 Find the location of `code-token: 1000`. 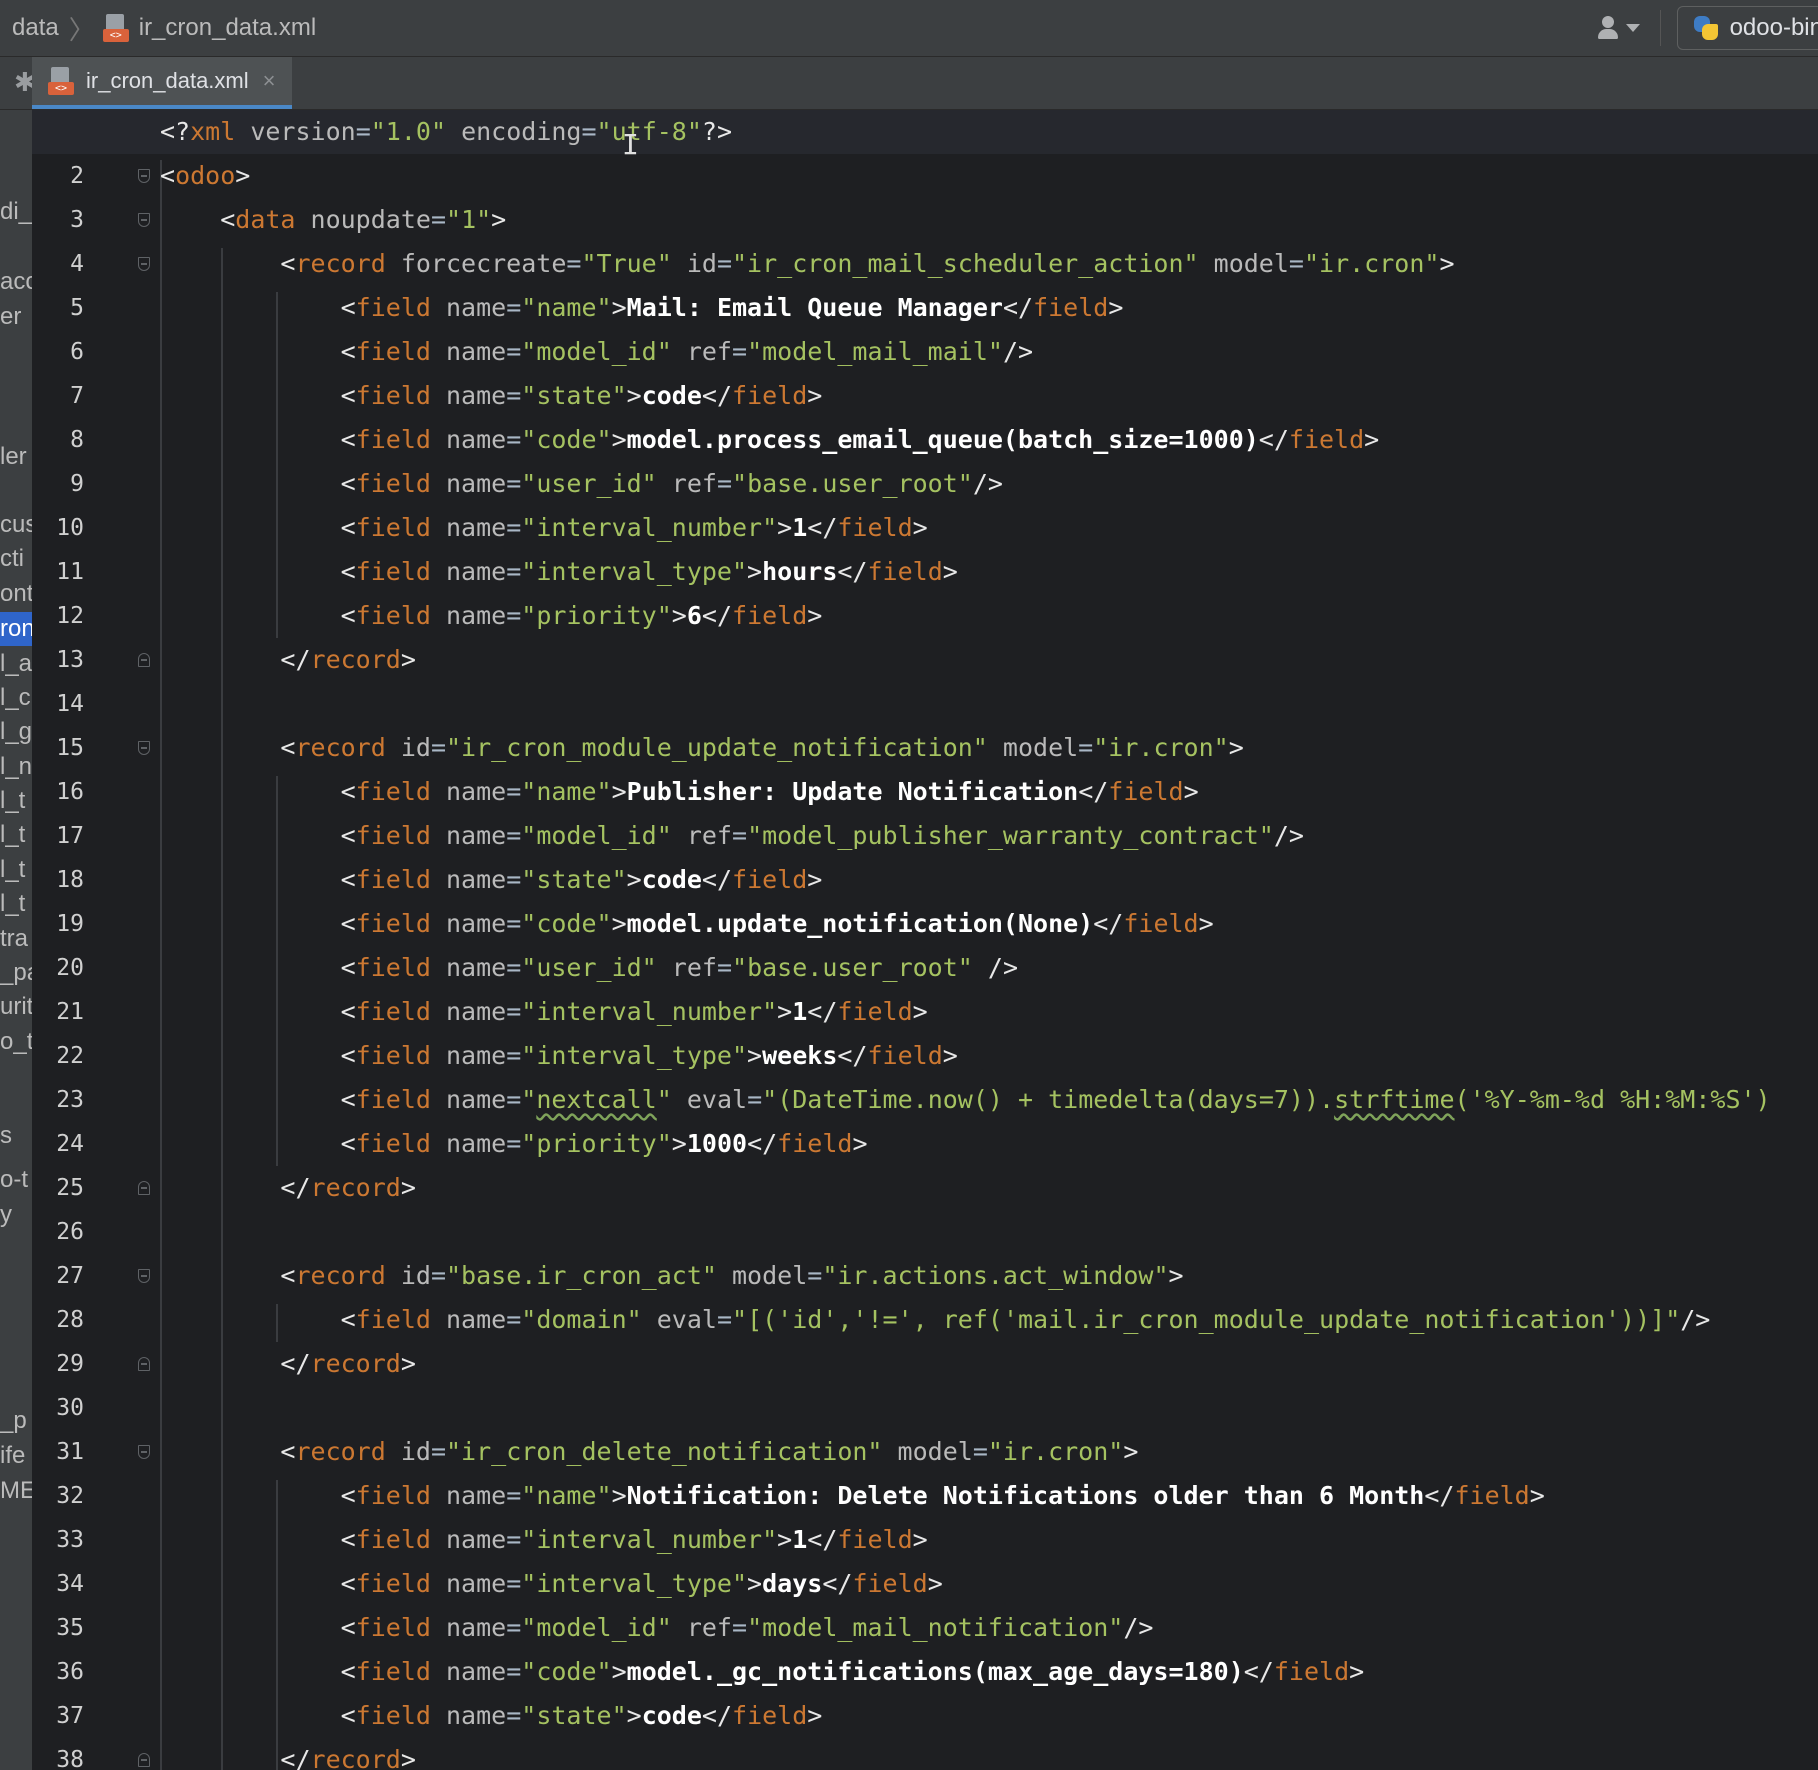

code-token: 1000 is located at coordinates (717, 1143).